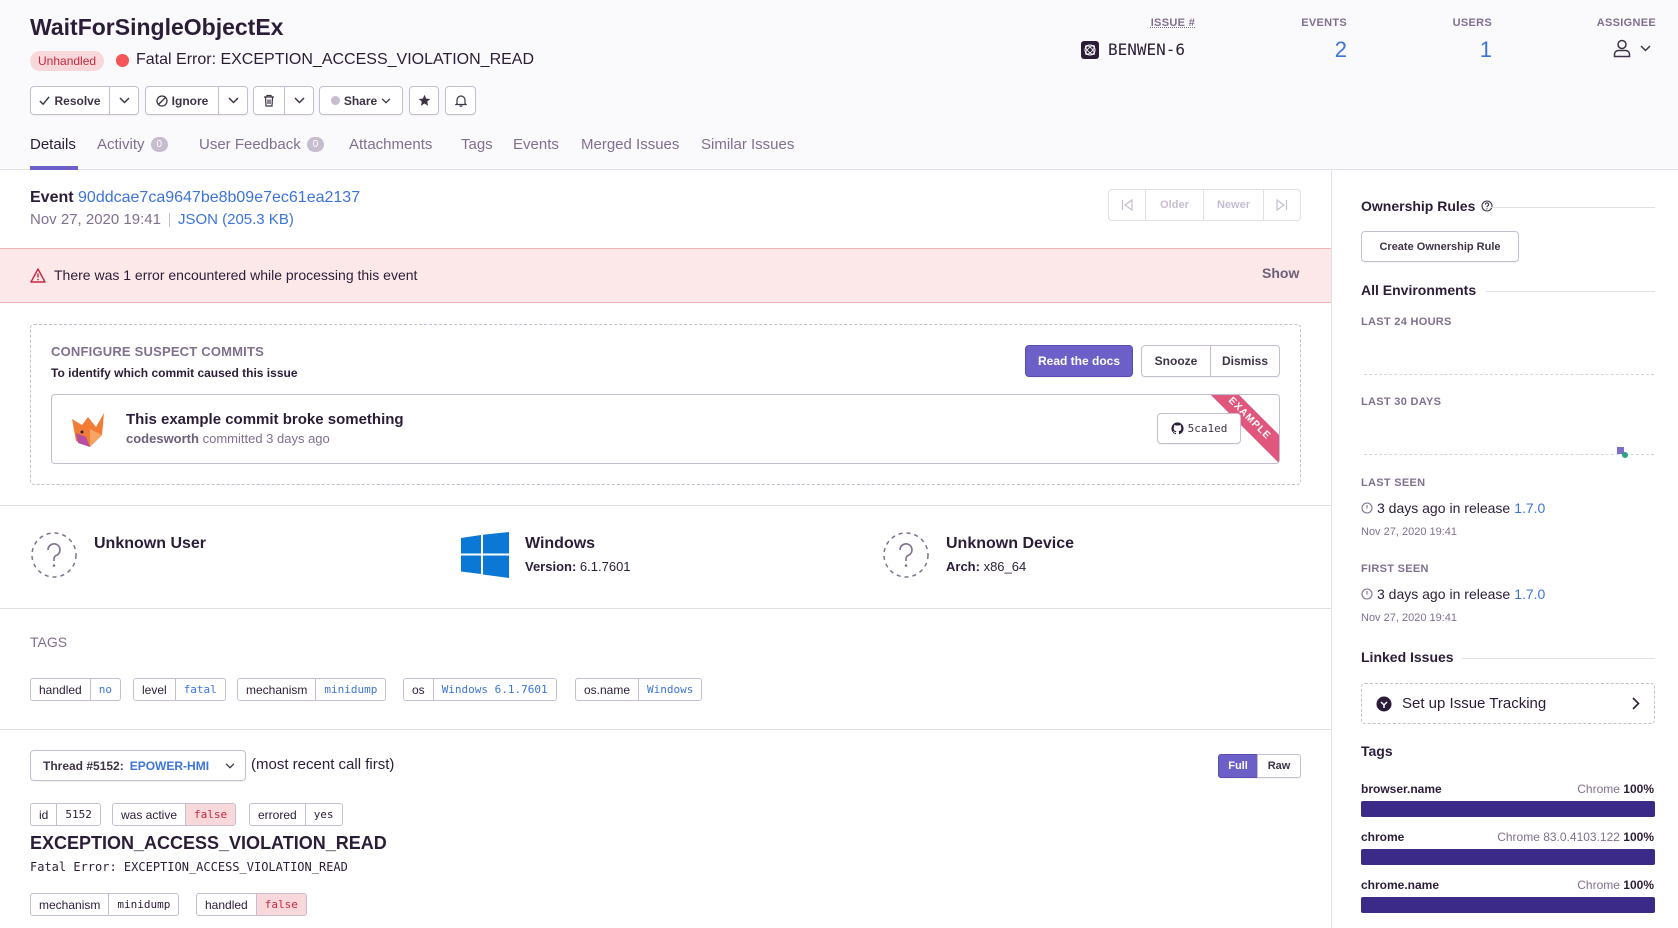 The height and width of the screenshot is (928, 1678). I want to click on event-tag-mechanism: mechanism minidump, so click(312, 689).